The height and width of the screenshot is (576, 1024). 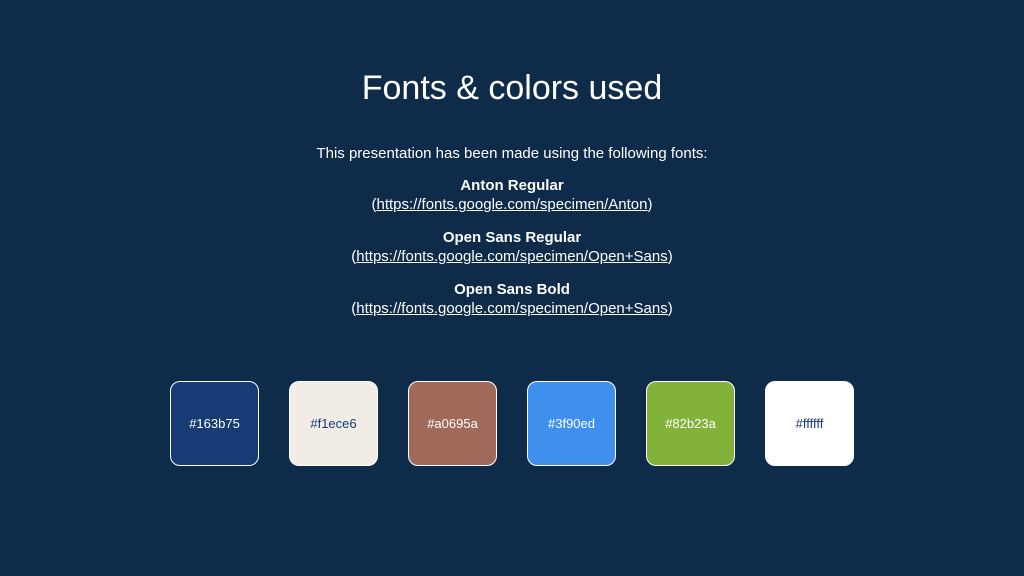 I want to click on color-swatch: #3f90ed, so click(x=571, y=423).